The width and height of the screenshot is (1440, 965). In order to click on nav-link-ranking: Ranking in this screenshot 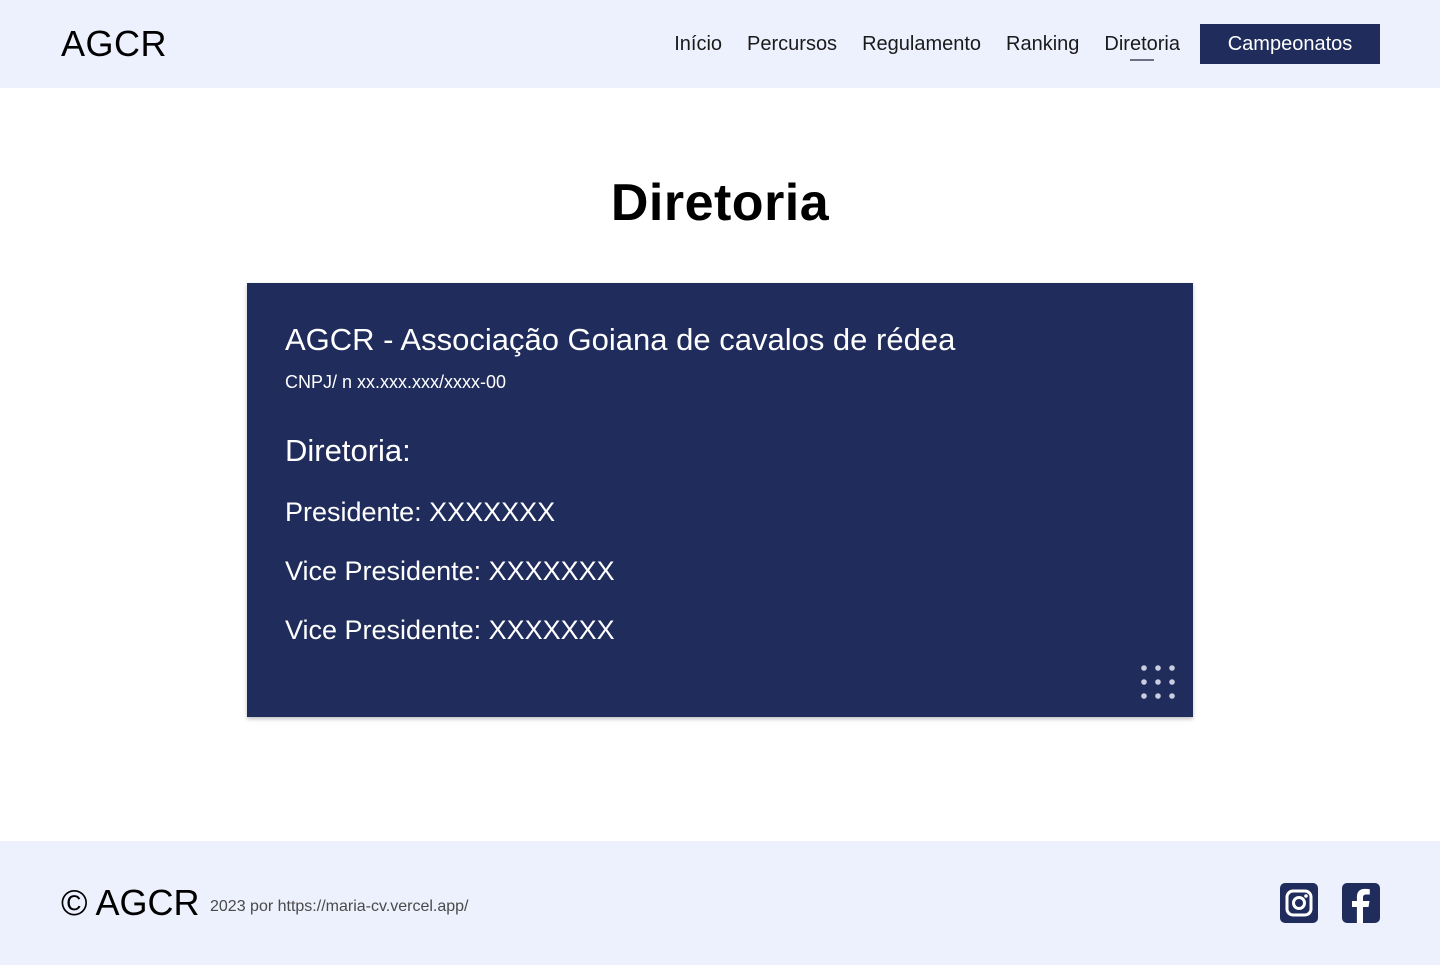, I will do `click(1042, 44)`.